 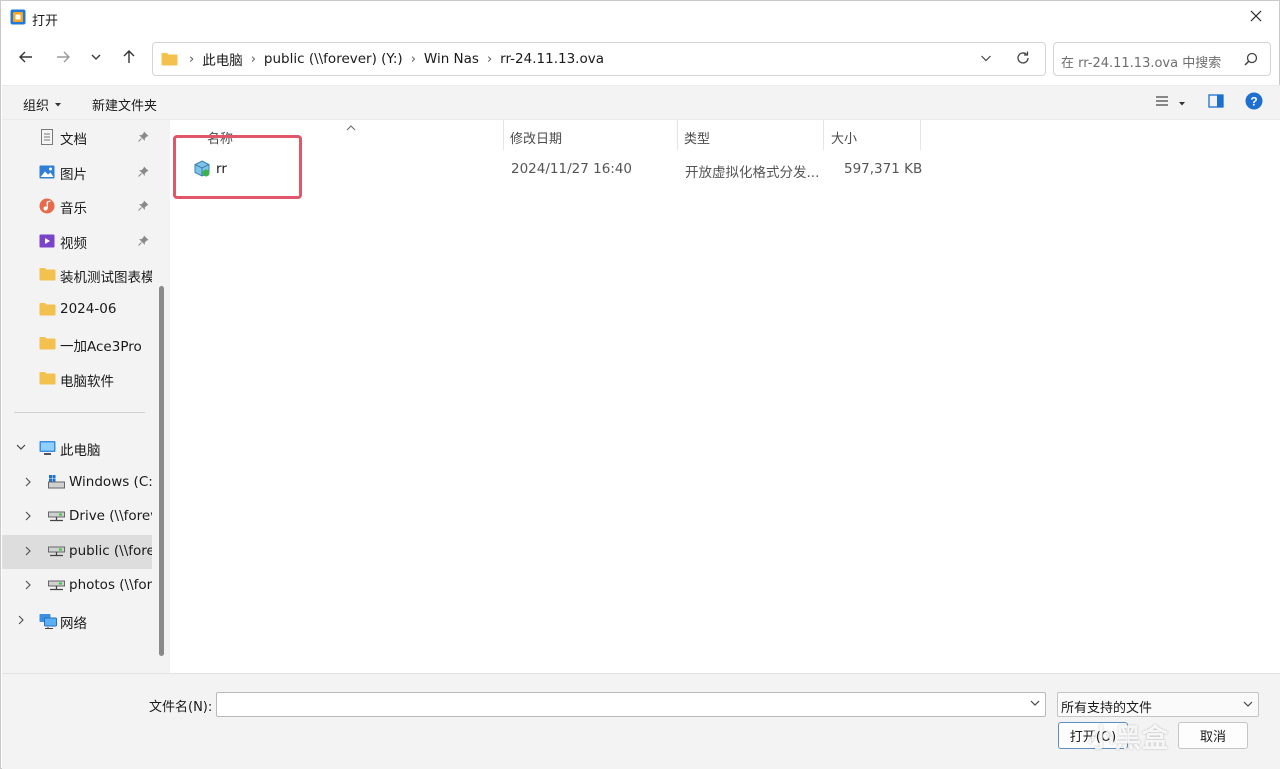 I want to click on sidebar-item-folder: 电脑软件, so click(x=77, y=379).